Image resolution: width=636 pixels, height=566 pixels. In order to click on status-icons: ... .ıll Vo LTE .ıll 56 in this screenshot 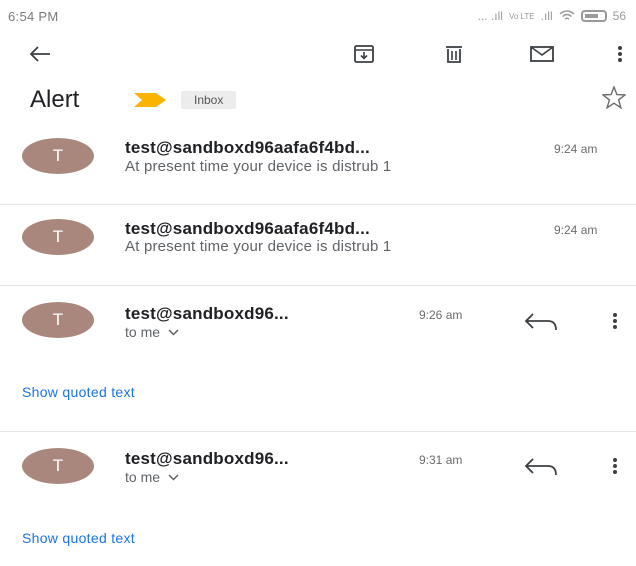, I will do `click(552, 16)`.